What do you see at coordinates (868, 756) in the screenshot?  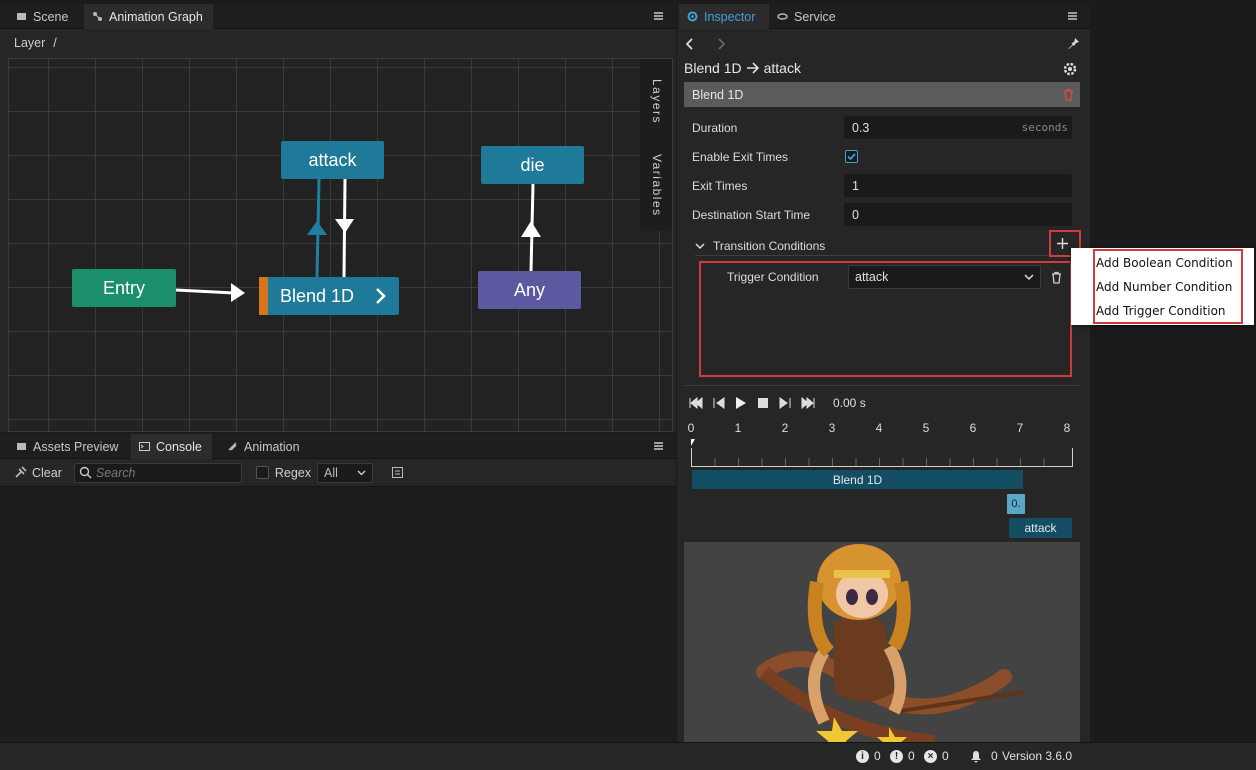 I see `info-status: i 0` at bounding box center [868, 756].